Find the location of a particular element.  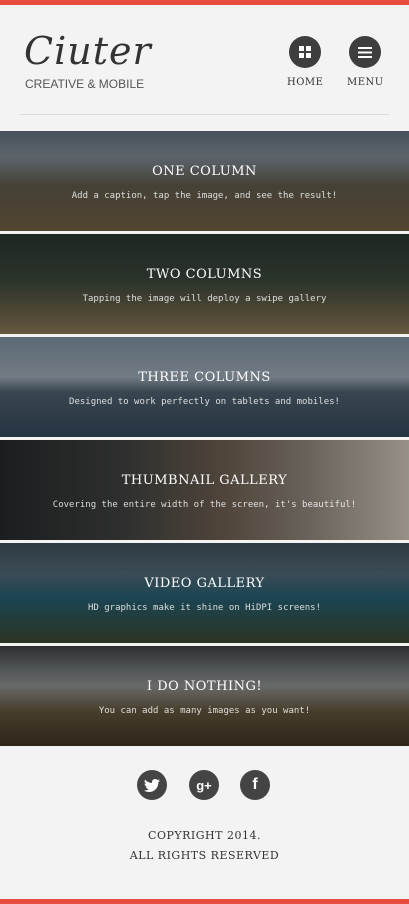

home-button: HOME is located at coordinates (305, 62).